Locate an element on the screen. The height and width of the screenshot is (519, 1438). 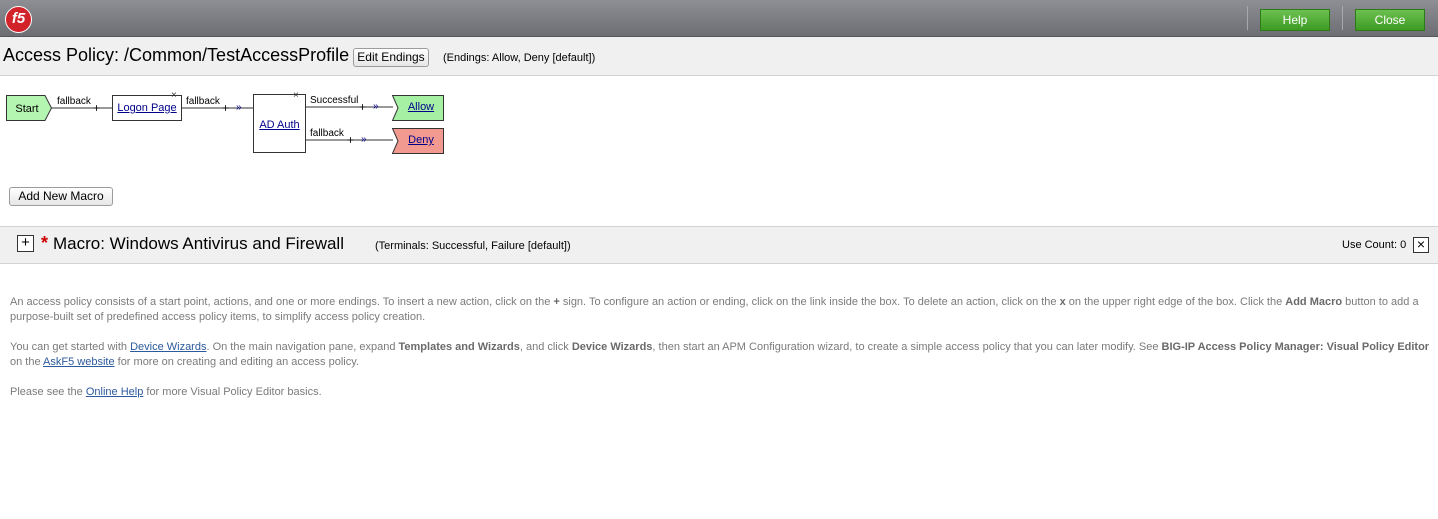
delete-ad-auth-icon: × is located at coordinates (296, 96).